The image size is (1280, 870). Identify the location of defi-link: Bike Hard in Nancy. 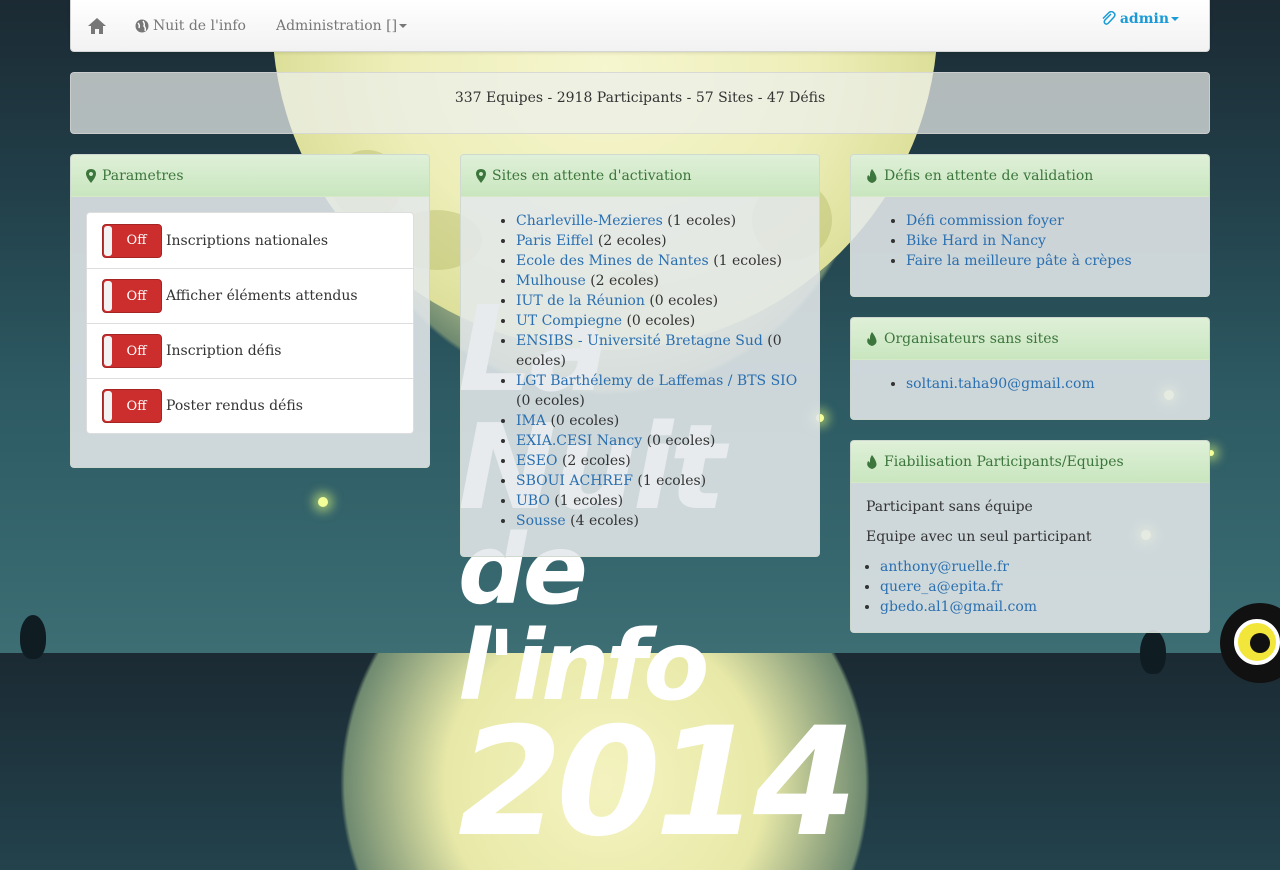
(976, 241).